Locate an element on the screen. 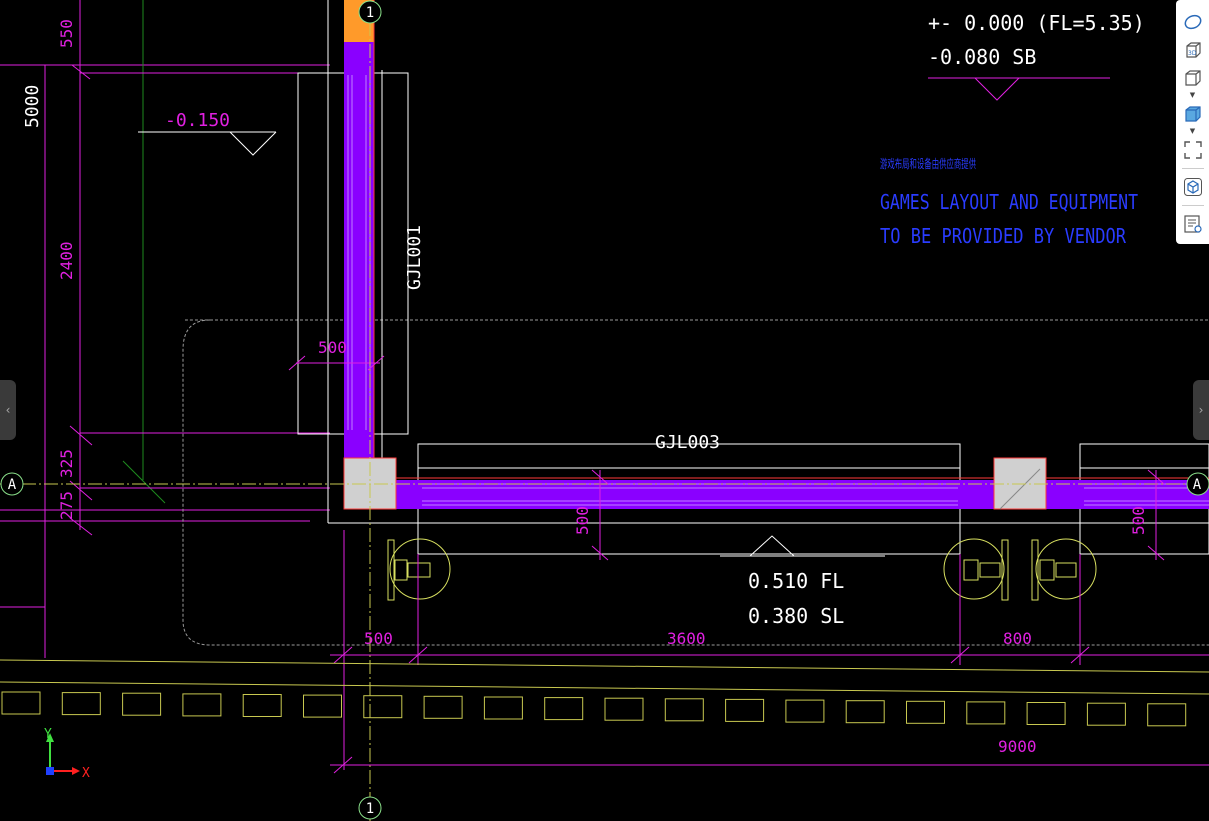 The width and height of the screenshot is (1209, 821). chevron-right-icon: › is located at coordinates (1201, 410).